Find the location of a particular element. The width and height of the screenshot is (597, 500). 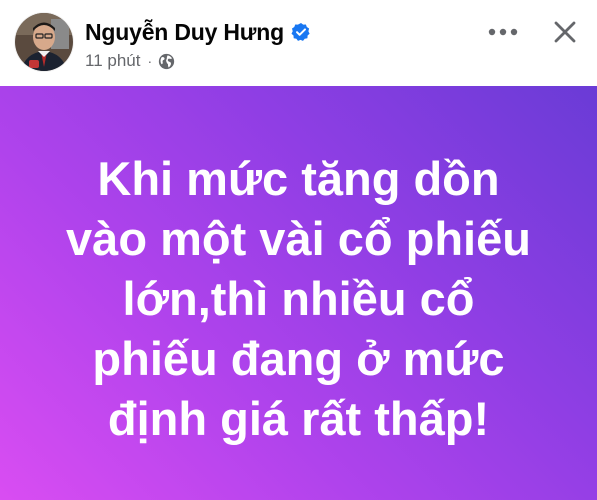

more-dots-icon is located at coordinates (503, 32).